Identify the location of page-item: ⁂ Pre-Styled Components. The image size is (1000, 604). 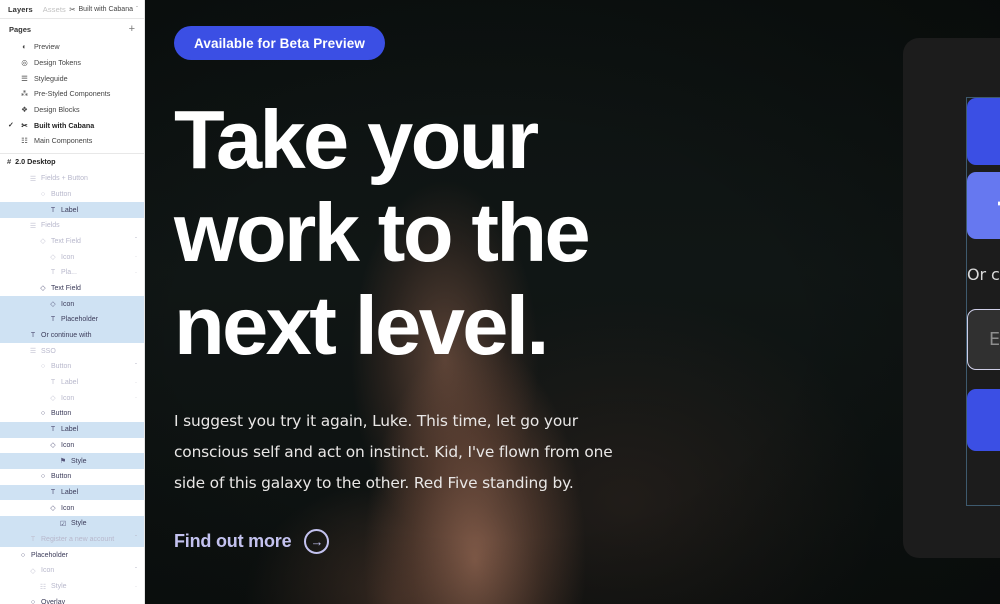
(72, 94).